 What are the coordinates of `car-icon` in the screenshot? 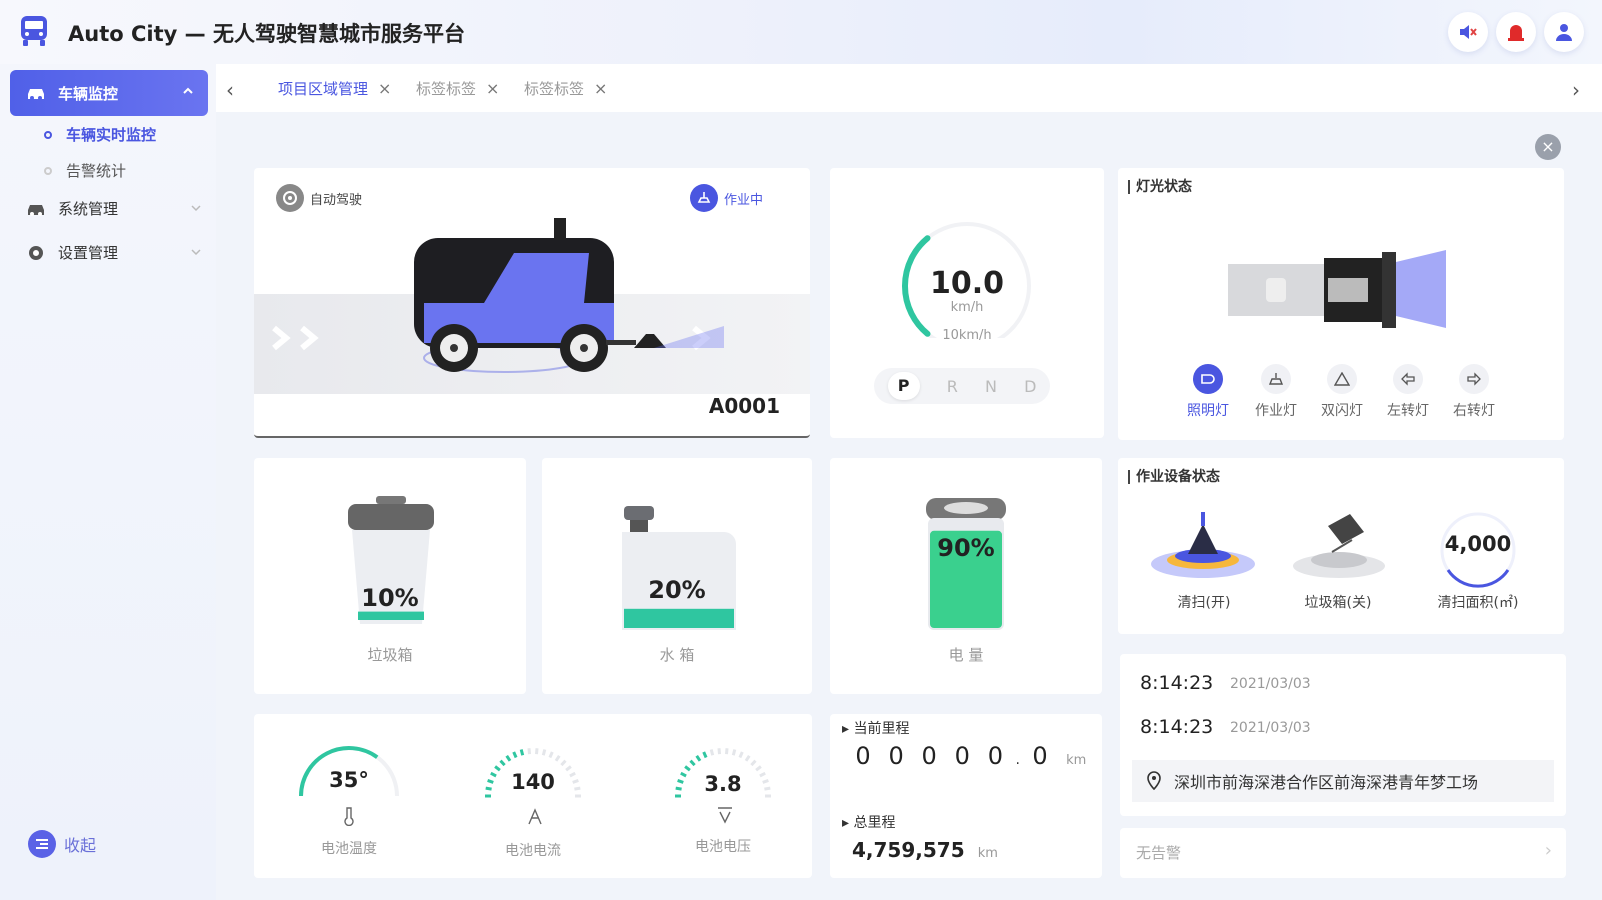 It's located at (36, 210).